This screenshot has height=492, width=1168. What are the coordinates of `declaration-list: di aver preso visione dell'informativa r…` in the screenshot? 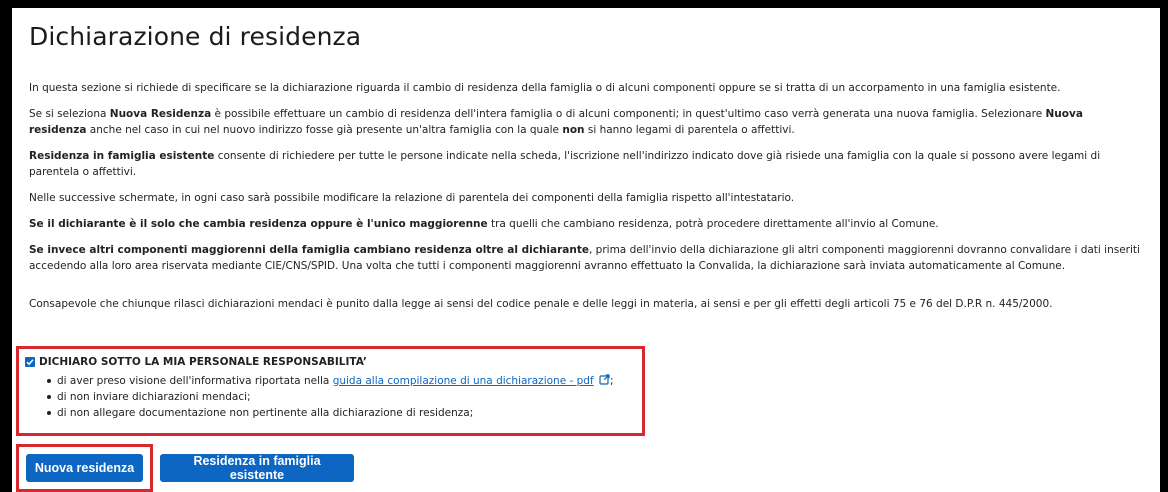 It's located at (333, 397).